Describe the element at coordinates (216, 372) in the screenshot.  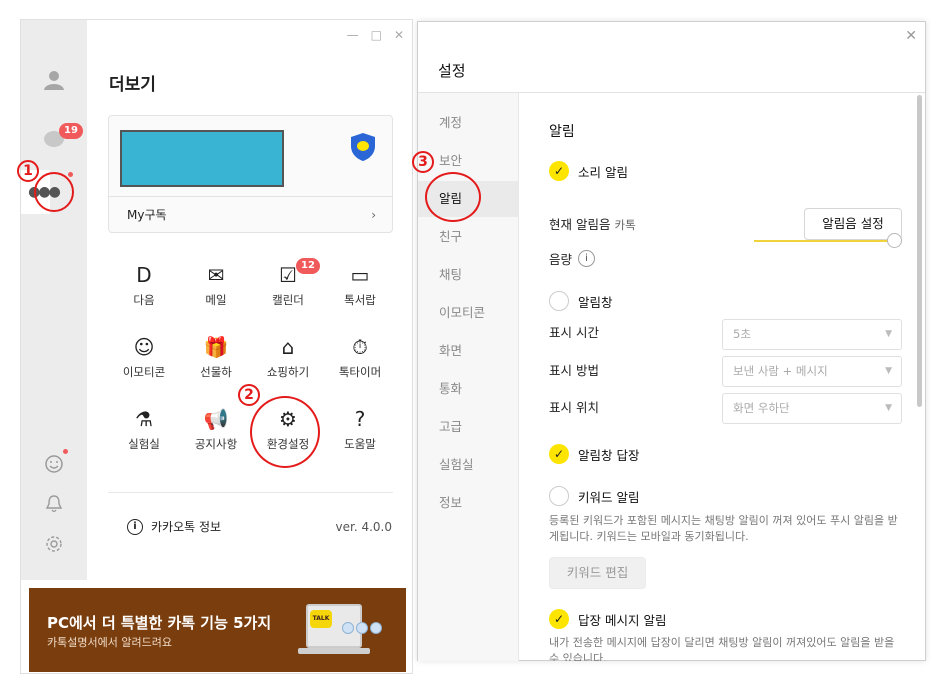
I see `menu-item-label: 선물하` at that location.